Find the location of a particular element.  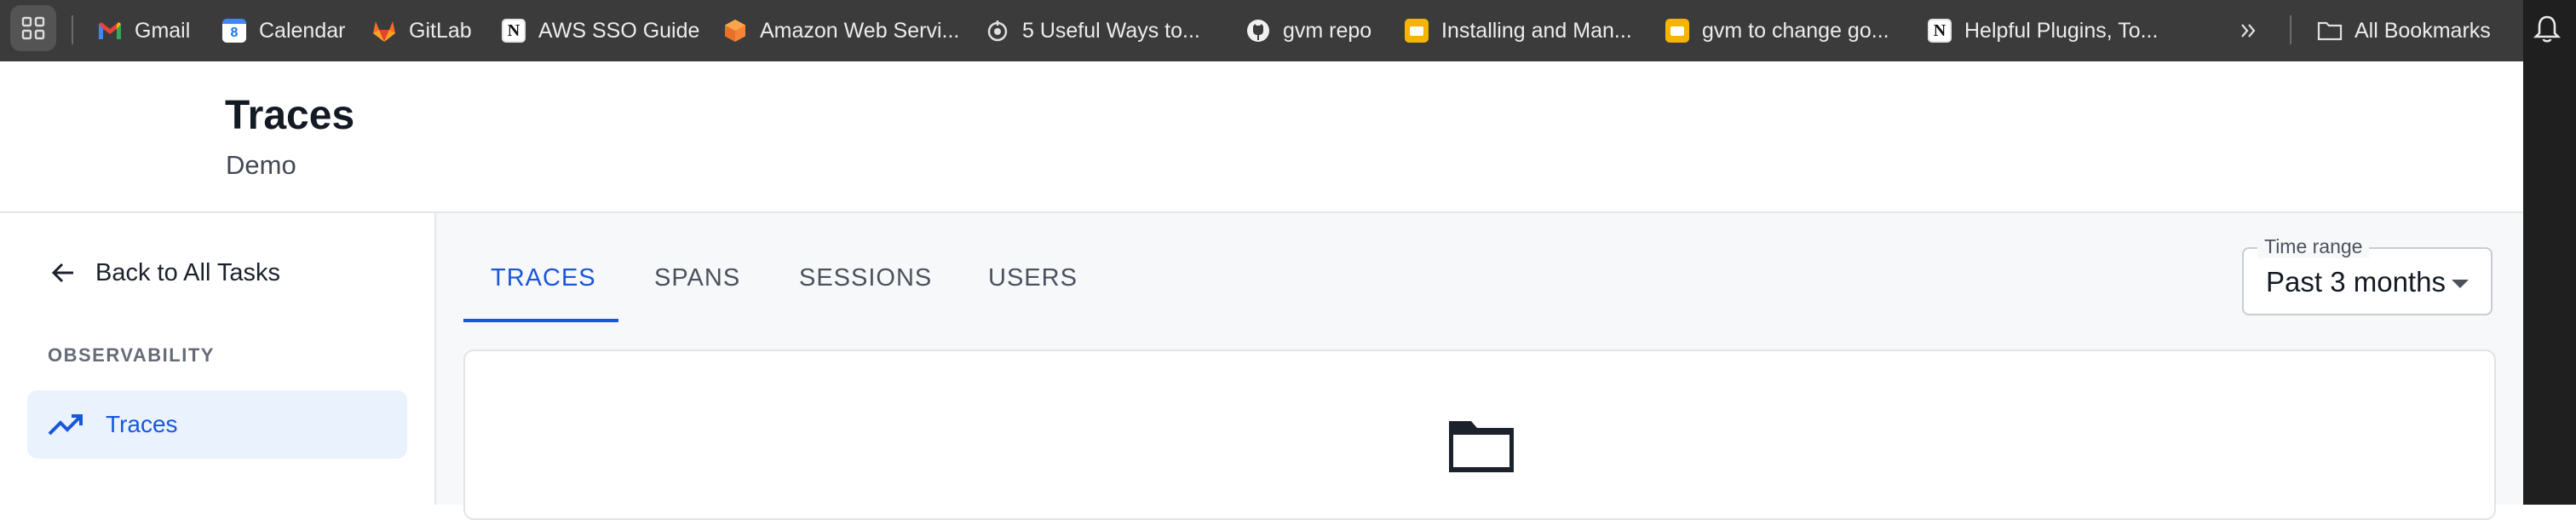

aws-icon is located at coordinates (735, 30).